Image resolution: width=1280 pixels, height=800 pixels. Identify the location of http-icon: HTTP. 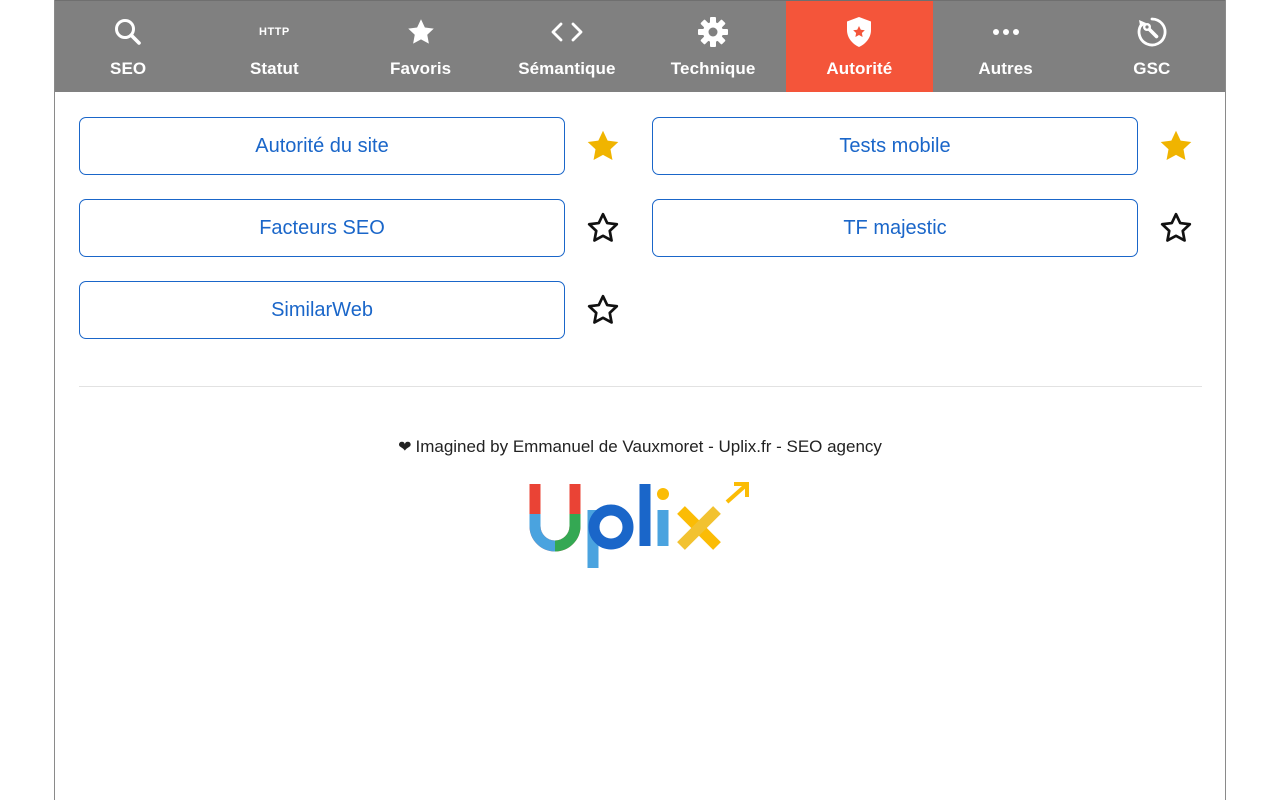
(274, 32).